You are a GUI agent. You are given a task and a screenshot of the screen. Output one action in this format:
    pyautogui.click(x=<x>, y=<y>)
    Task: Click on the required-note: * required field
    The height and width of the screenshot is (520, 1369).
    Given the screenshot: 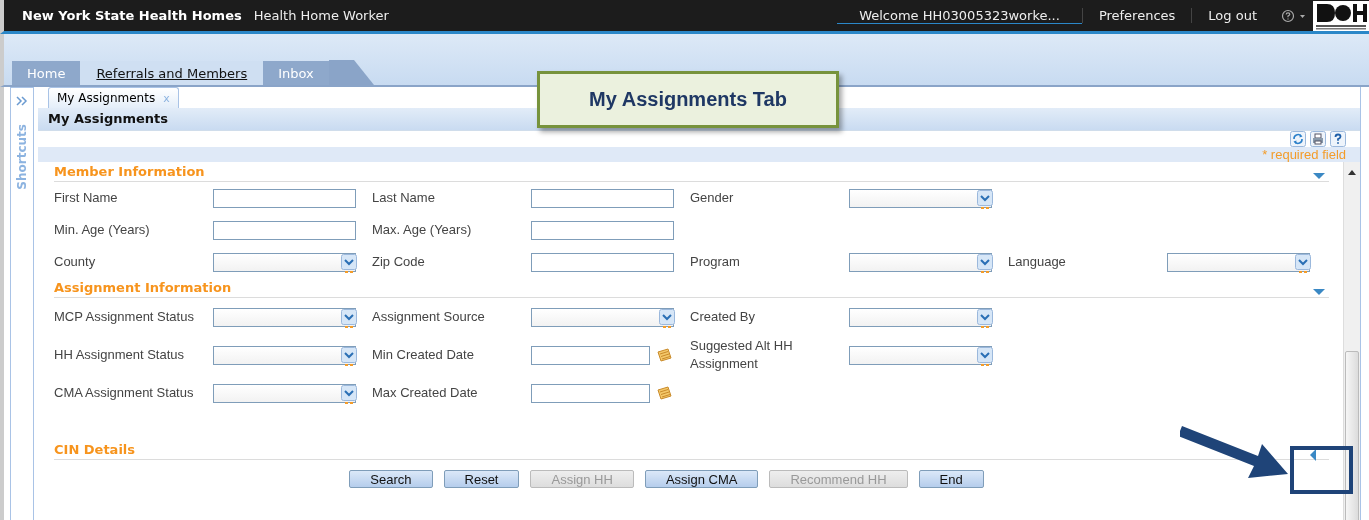 What is the action you would take?
    pyautogui.click(x=1304, y=154)
    